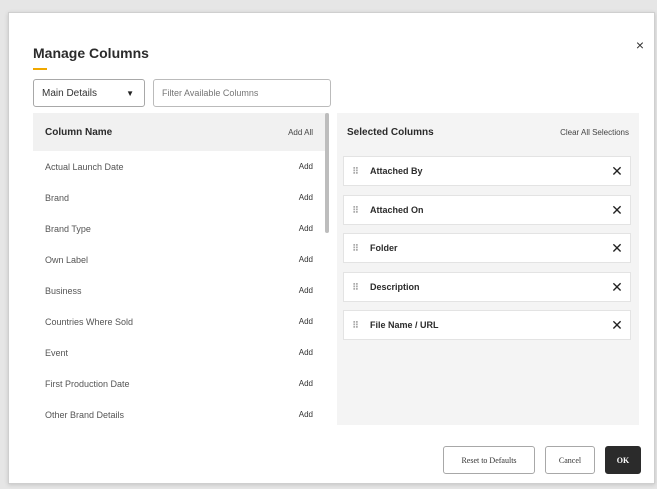 This screenshot has height=489, width=657. I want to click on column-label: First Production Date, so click(87, 383).